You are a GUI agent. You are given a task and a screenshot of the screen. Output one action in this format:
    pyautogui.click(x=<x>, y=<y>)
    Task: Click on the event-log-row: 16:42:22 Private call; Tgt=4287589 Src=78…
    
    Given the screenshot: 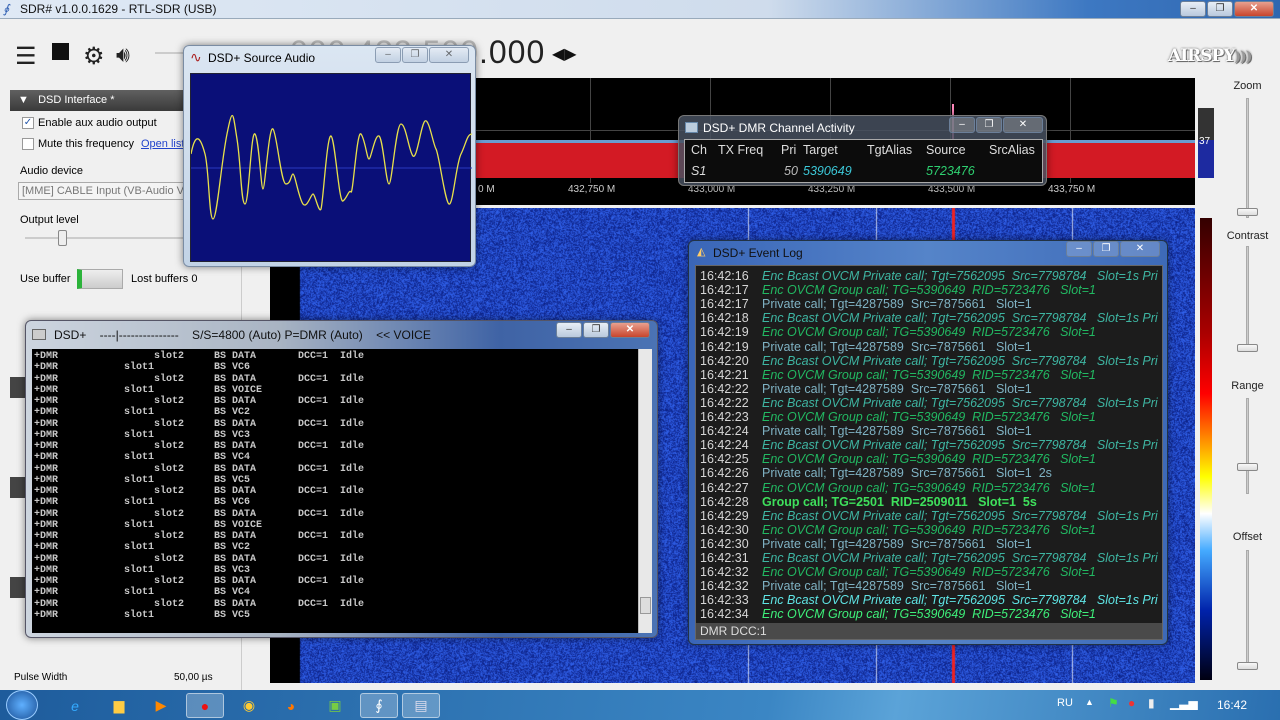 What is the action you would take?
    pyautogui.click(x=866, y=389)
    